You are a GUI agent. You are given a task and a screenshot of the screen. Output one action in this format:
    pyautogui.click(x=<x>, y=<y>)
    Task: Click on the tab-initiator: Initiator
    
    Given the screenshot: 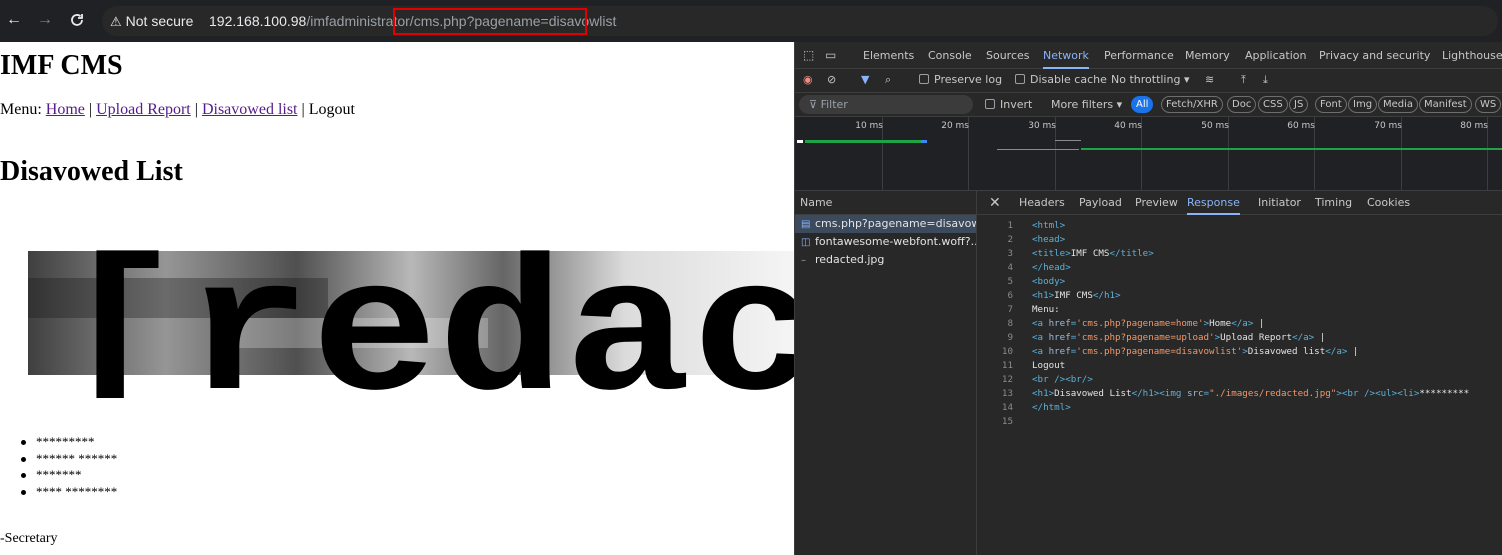 What is the action you would take?
    pyautogui.click(x=1279, y=203)
    